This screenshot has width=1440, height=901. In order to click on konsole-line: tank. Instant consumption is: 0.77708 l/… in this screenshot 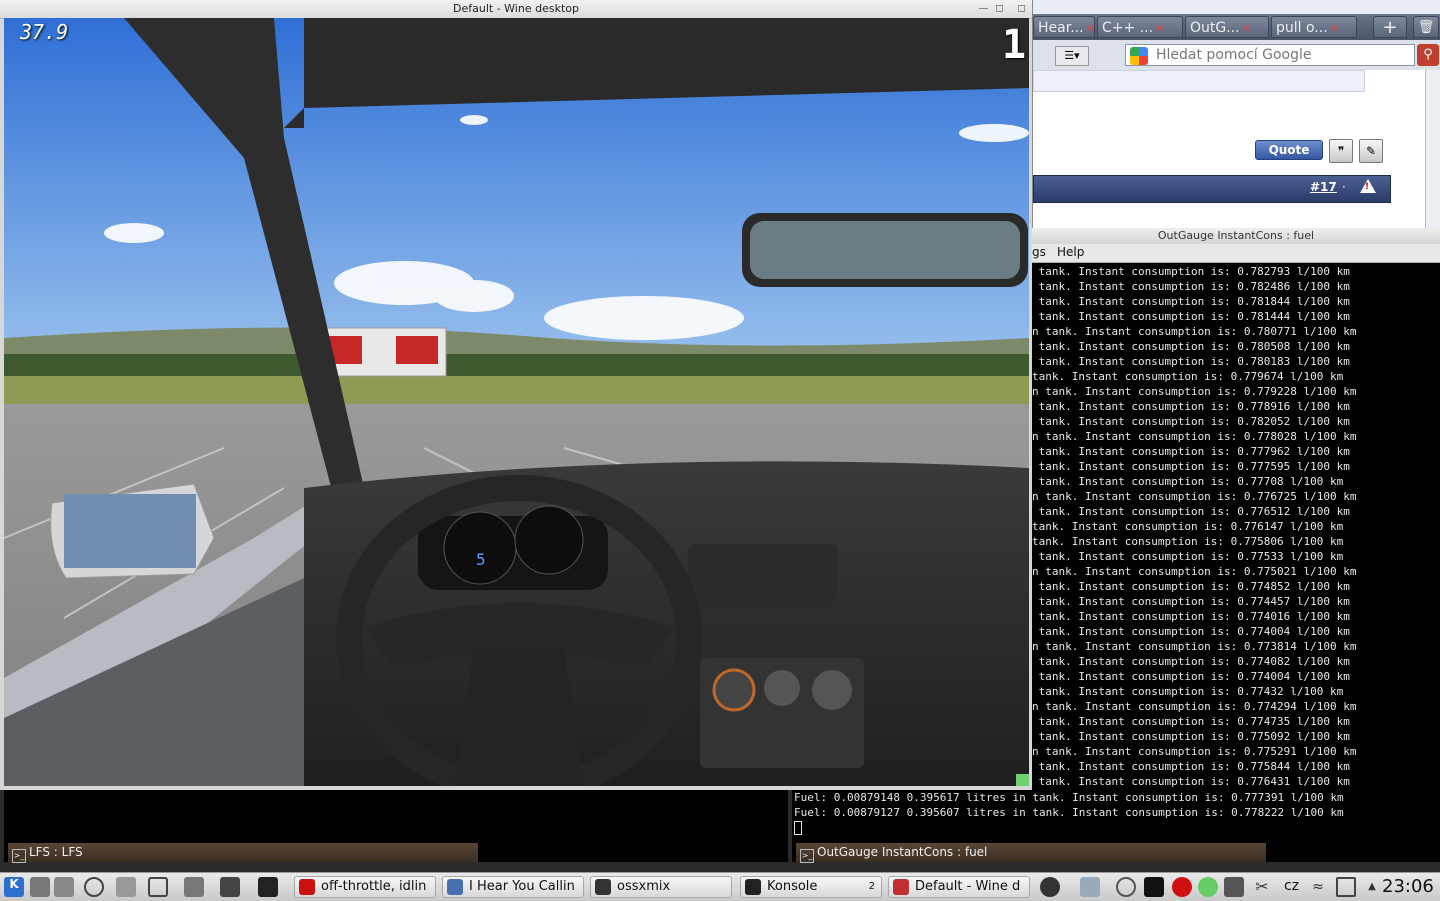, I will do `click(1188, 481)`.